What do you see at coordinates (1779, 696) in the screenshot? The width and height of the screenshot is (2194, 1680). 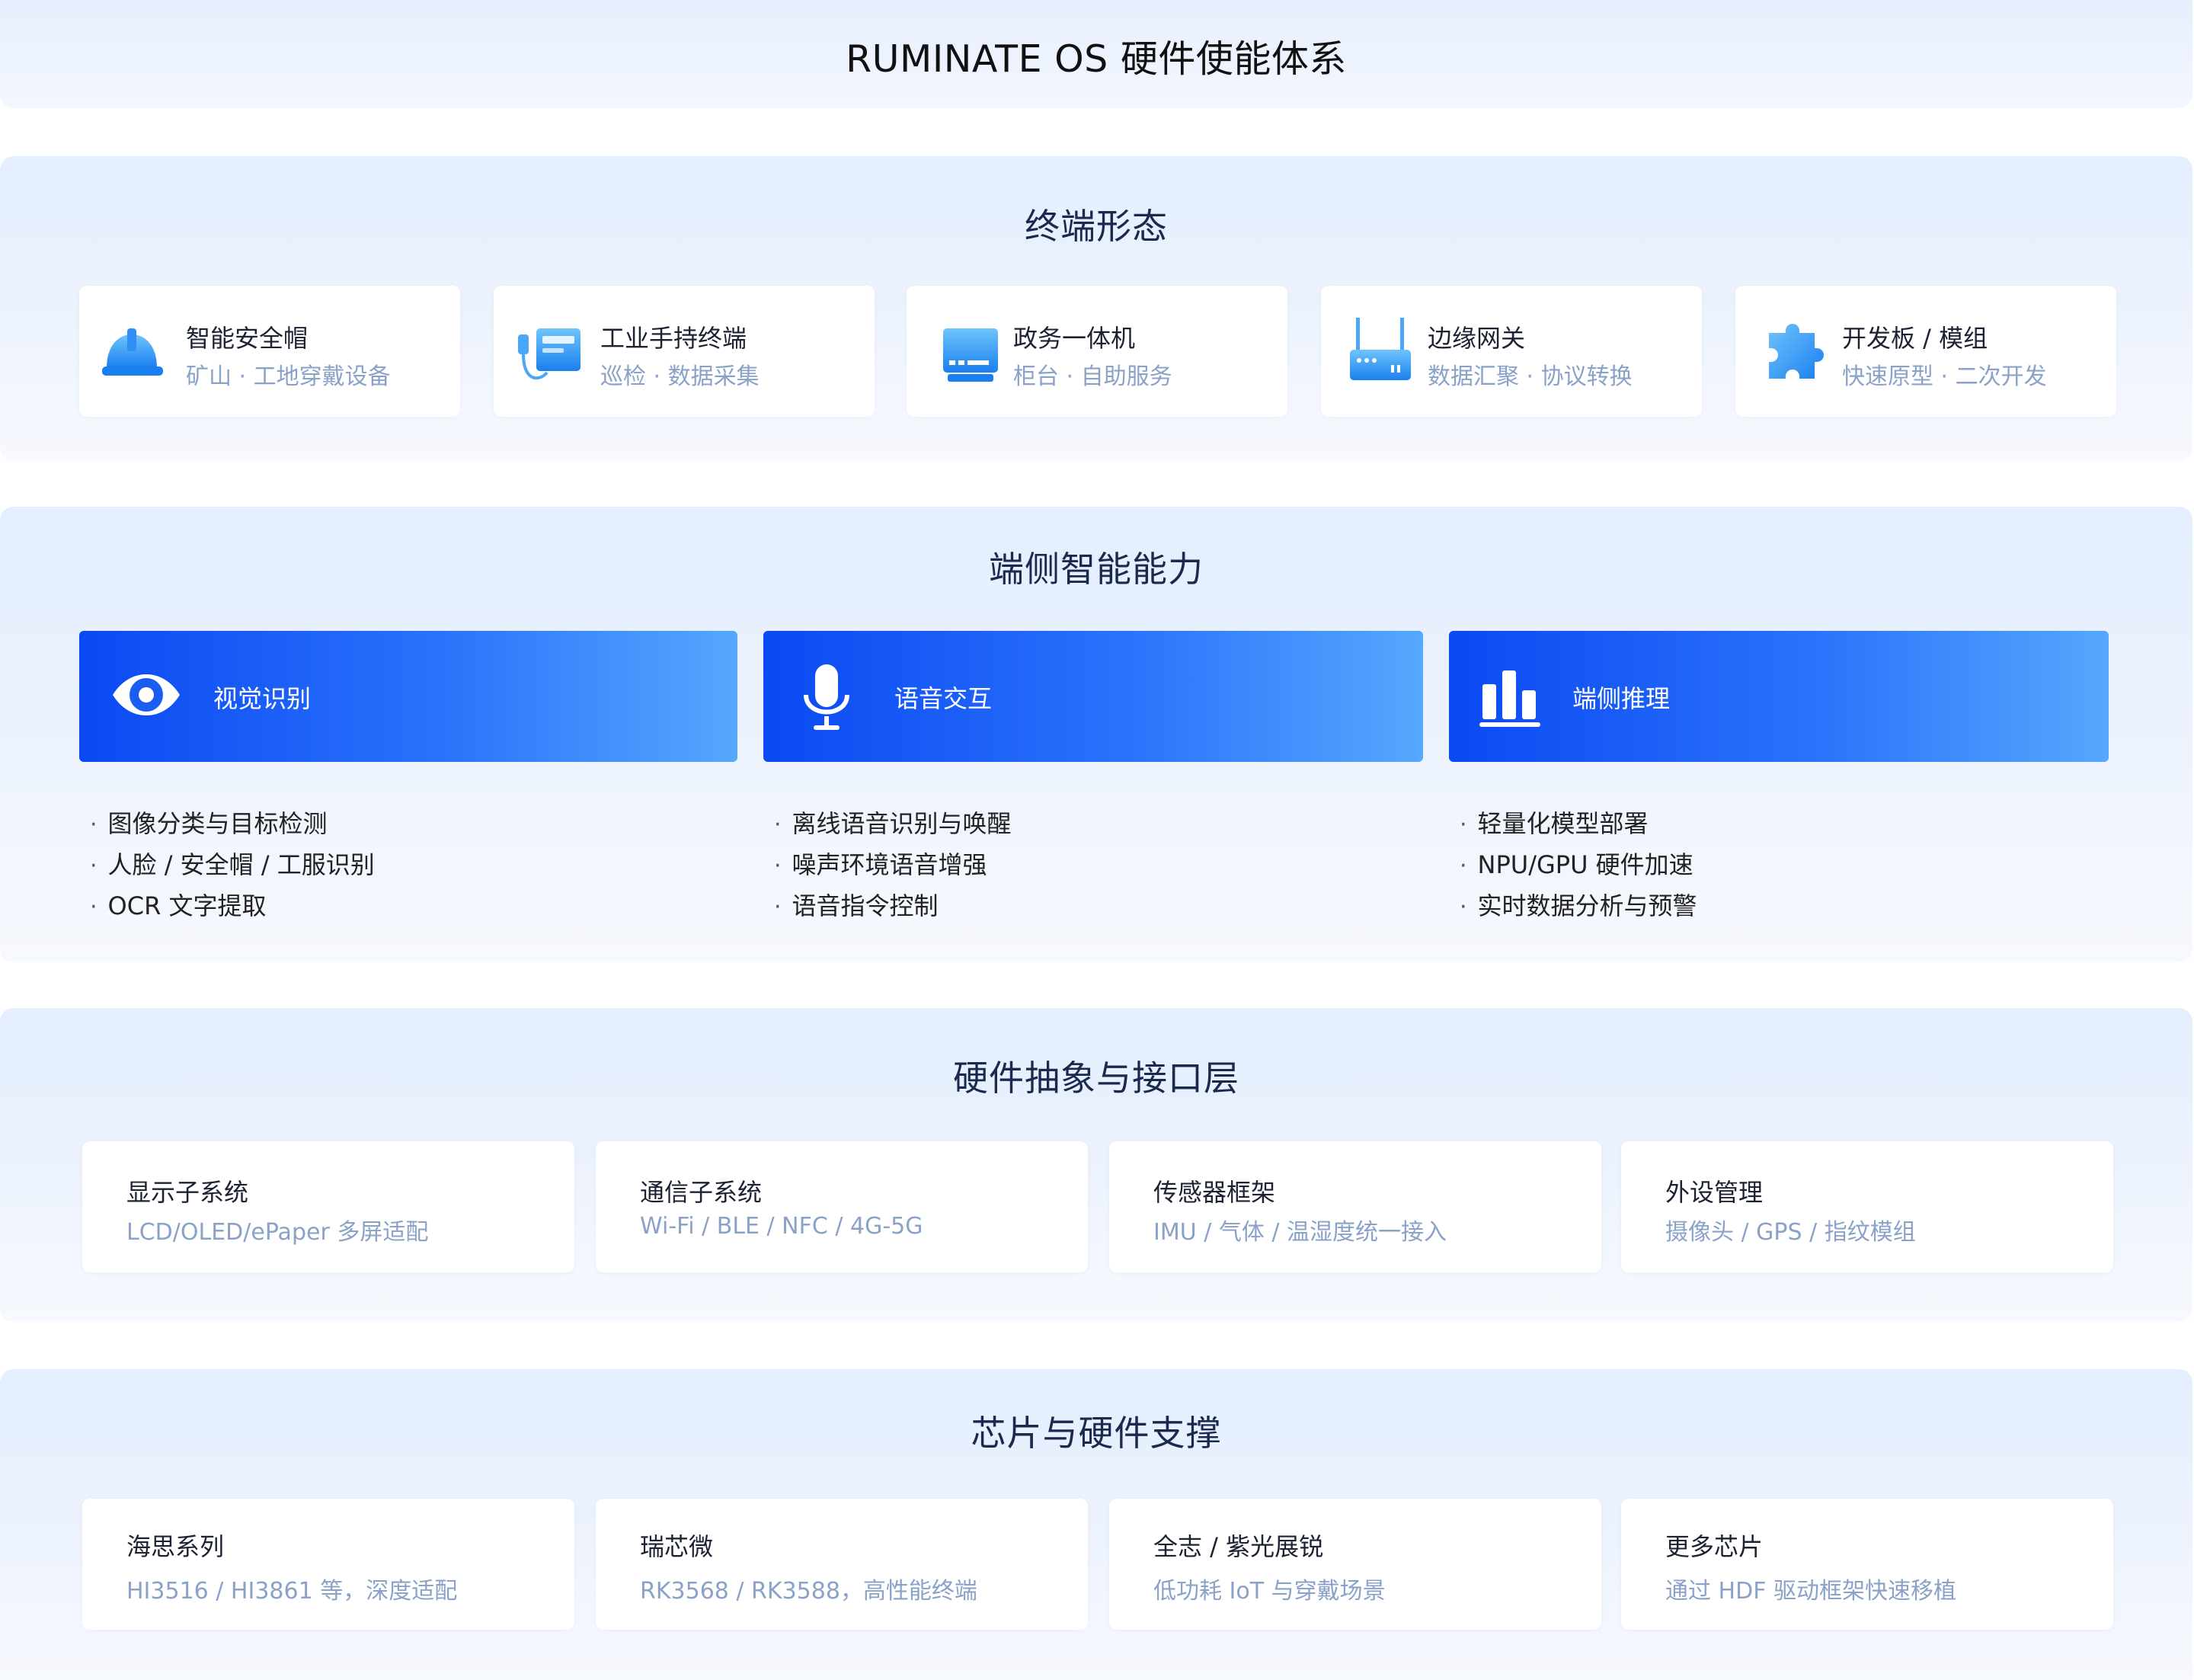 I see `capability-bar-inference: 端侧推理` at bounding box center [1779, 696].